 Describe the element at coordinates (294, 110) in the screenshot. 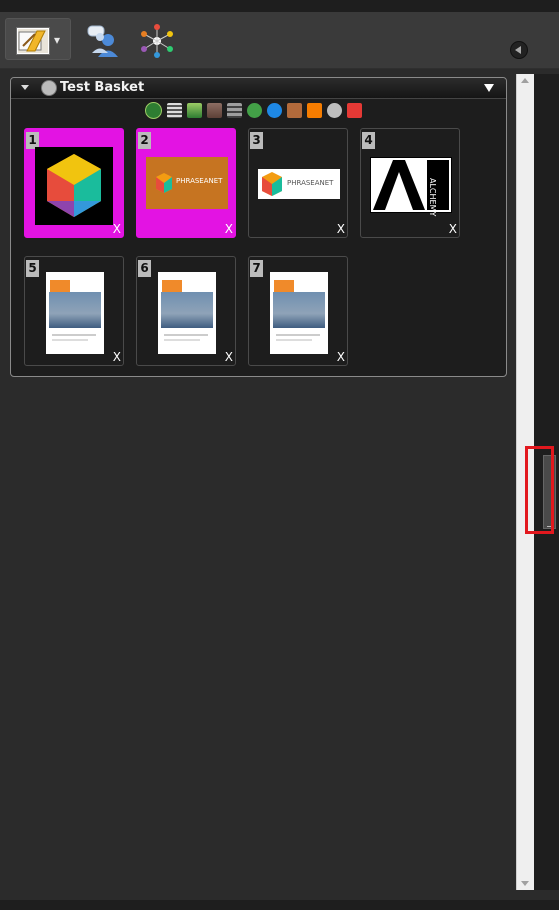

I see `bridge-icon` at that location.